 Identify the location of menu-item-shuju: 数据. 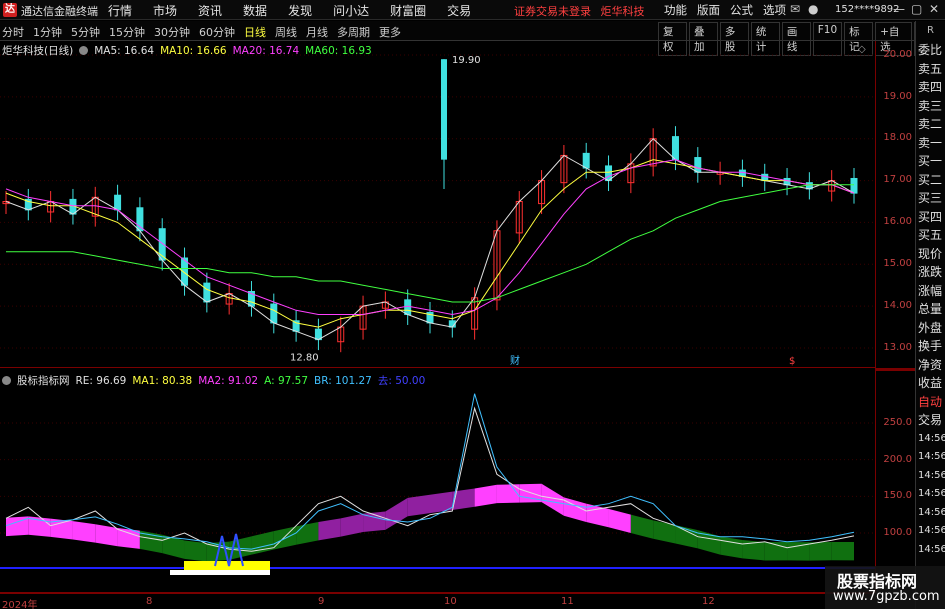
(255, 10).